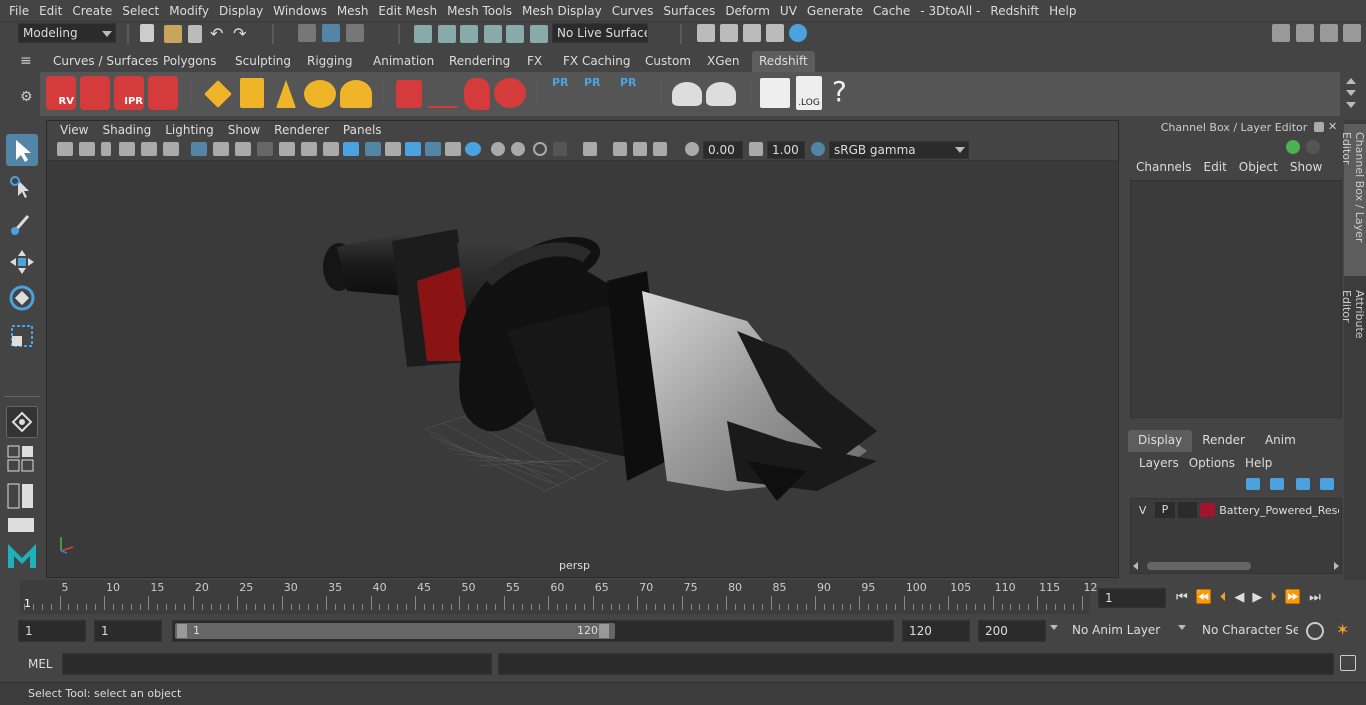 Image resolution: width=1366 pixels, height=705 pixels. What do you see at coordinates (1215, 167) in the screenshot?
I see `channel-menu-edit: Edit` at bounding box center [1215, 167].